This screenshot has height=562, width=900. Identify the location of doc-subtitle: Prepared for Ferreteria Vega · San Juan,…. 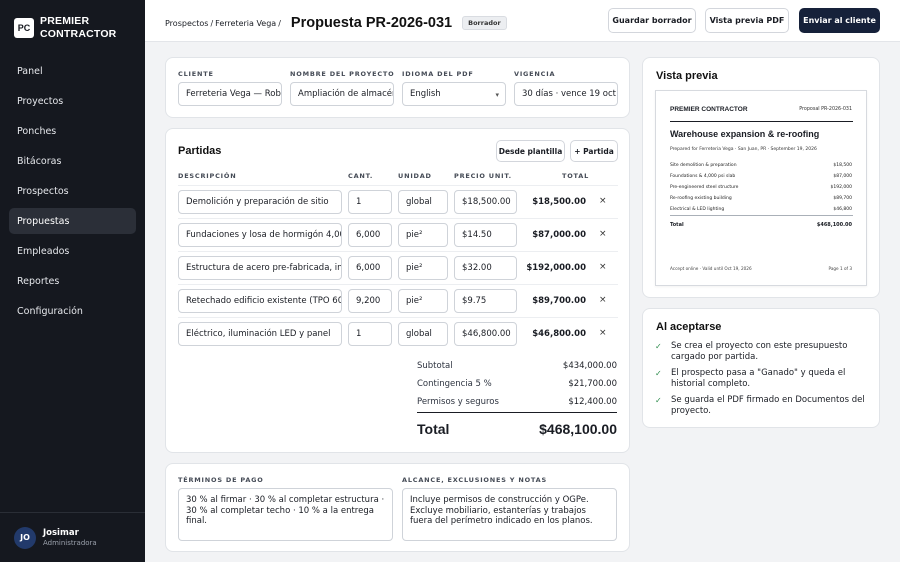
(743, 149).